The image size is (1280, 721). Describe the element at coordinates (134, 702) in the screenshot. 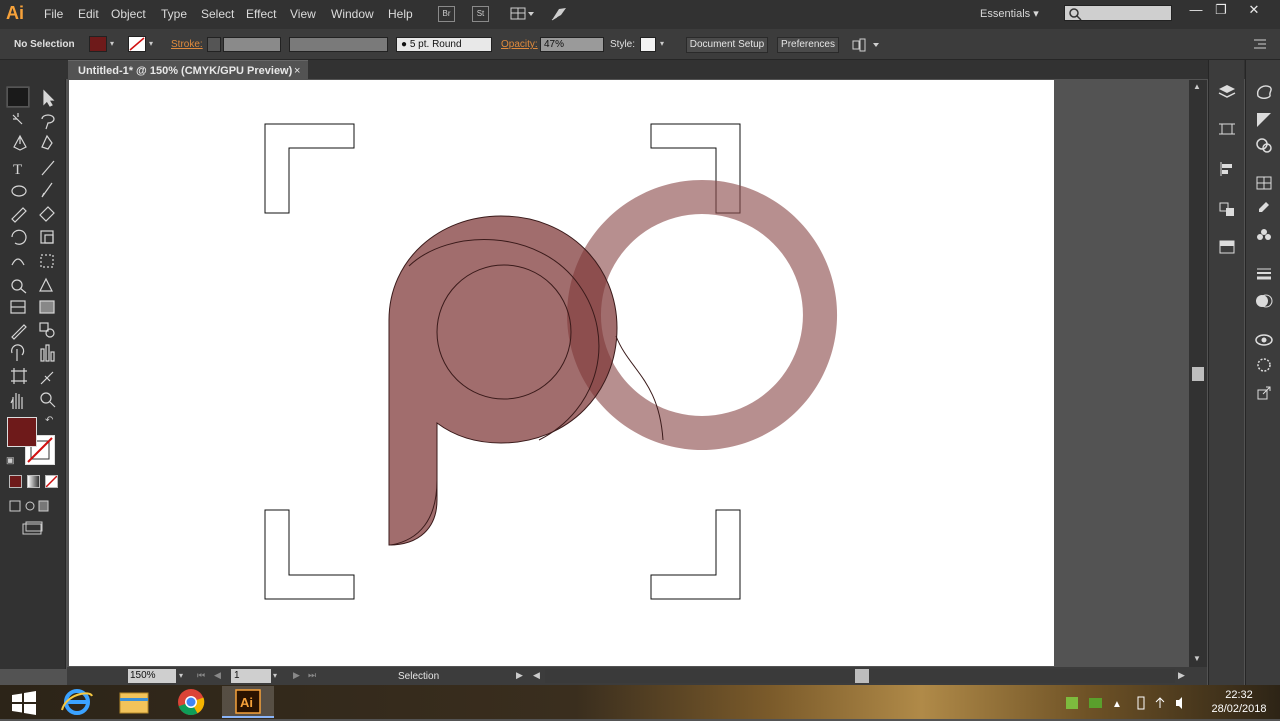

I see `file-explorer-icon` at that location.